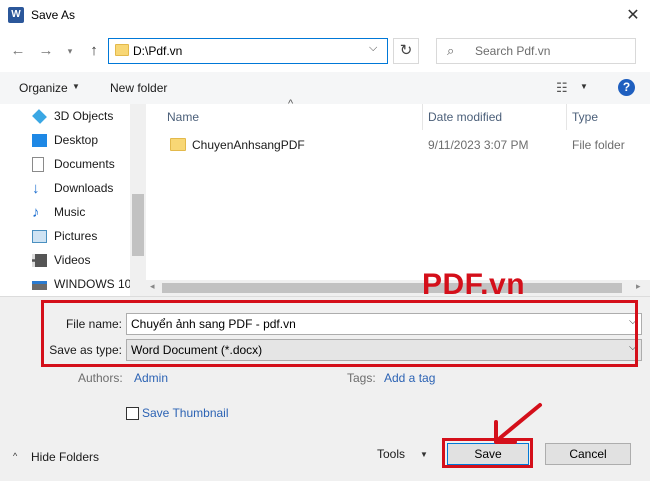  Describe the element at coordinates (39, 140) in the screenshot. I see `desktop-icon` at that location.